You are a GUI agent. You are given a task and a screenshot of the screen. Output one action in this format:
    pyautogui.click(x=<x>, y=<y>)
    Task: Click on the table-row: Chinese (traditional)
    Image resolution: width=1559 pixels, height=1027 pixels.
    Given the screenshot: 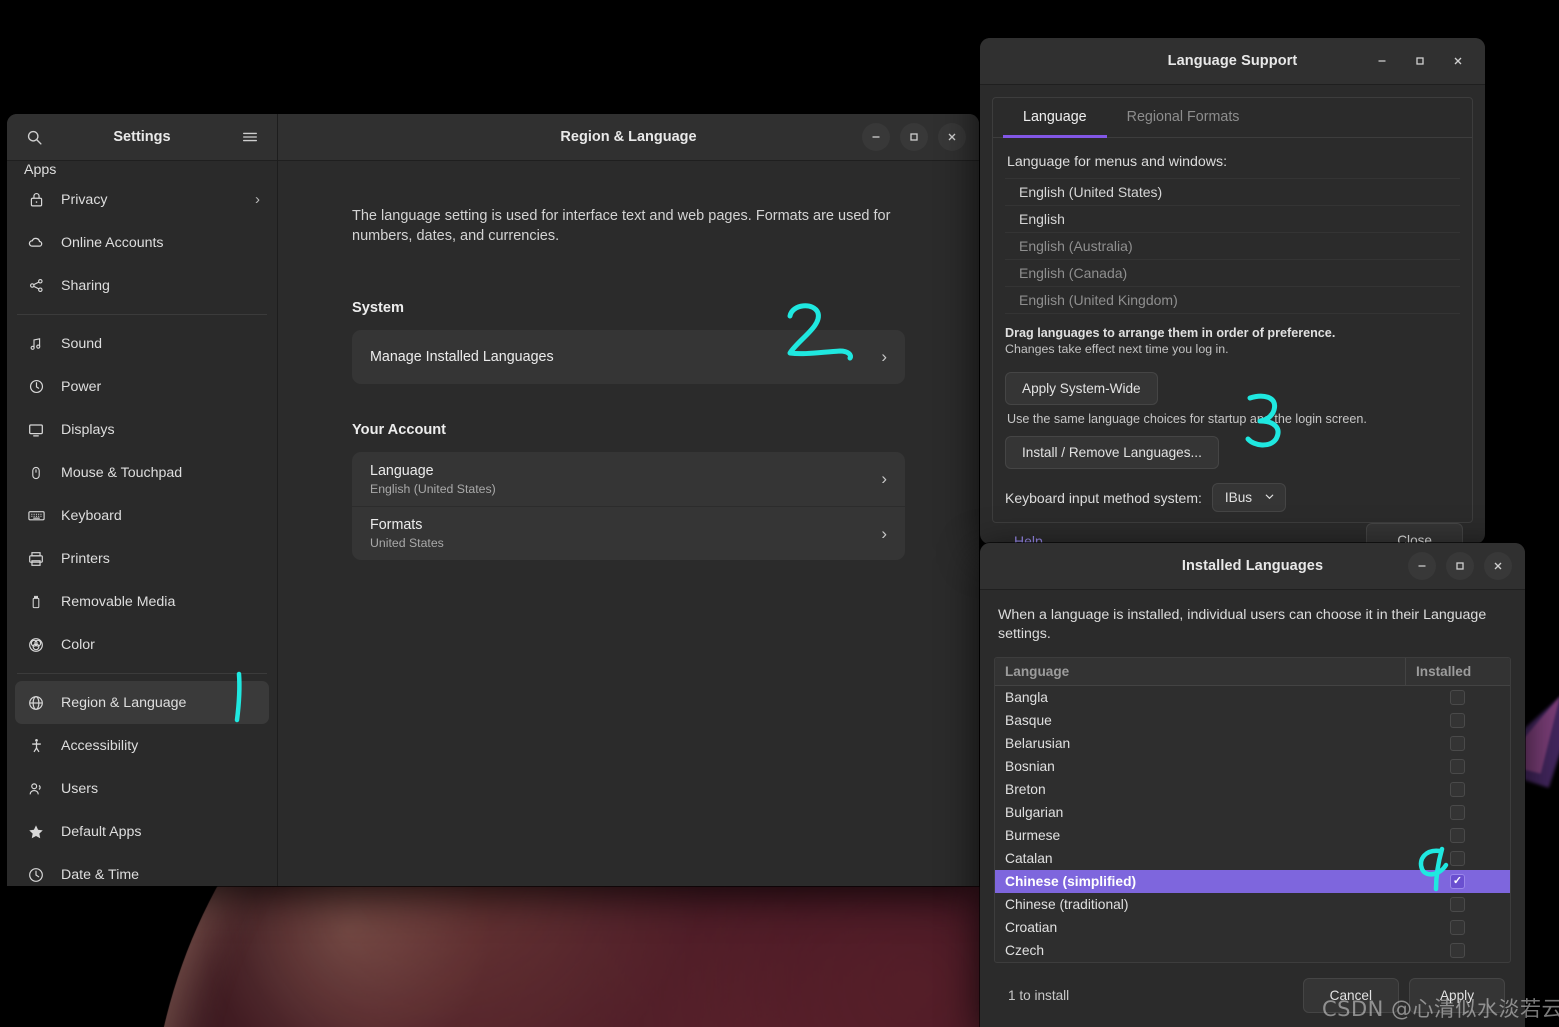 What is the action you would take?
    pyautogui.click(x=1252, y=904)
    